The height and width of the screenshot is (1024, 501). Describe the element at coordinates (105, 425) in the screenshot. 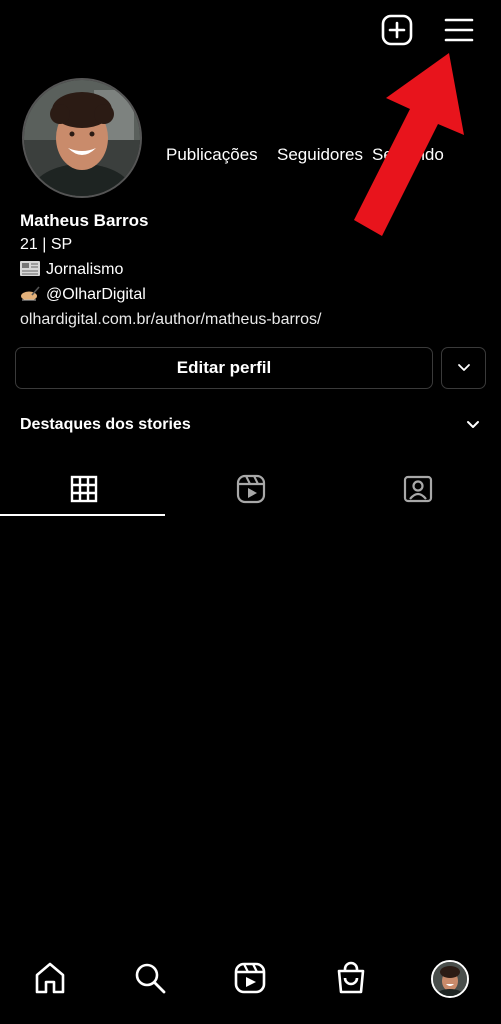

I see `story-highlights-title: Destaques dos stories` at that location.